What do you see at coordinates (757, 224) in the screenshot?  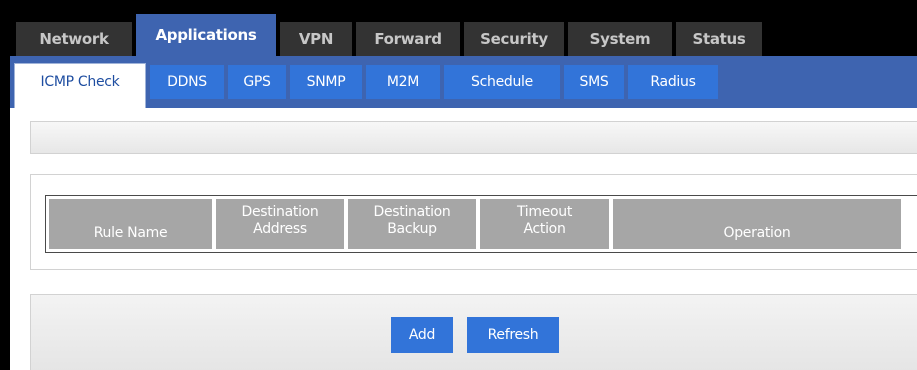 I see `column-header-operation: Operation` at bounding box center [757, 224].